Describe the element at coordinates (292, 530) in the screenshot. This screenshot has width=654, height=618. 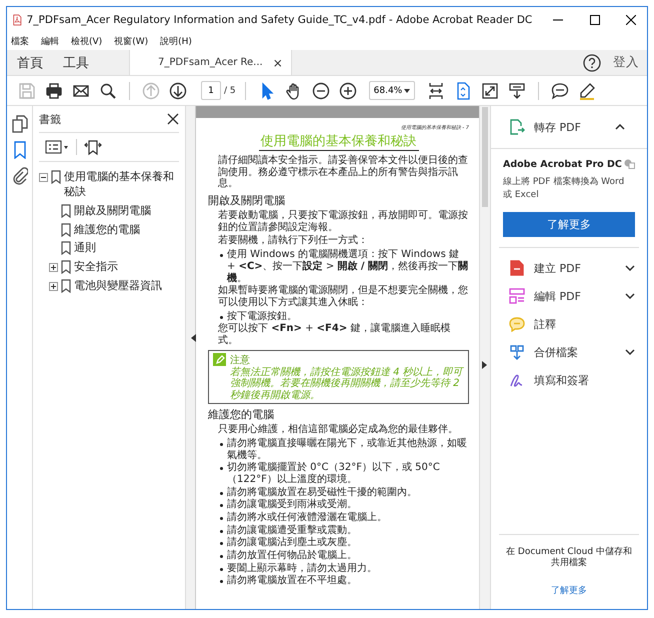
I see `list-item: 請勿讓電腦遭受重擊或震動。` at that location.